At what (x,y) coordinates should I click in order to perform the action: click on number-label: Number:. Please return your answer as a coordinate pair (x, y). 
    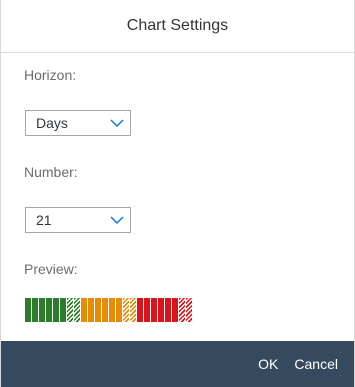
    Looking at the image, I should click on (51, 172).